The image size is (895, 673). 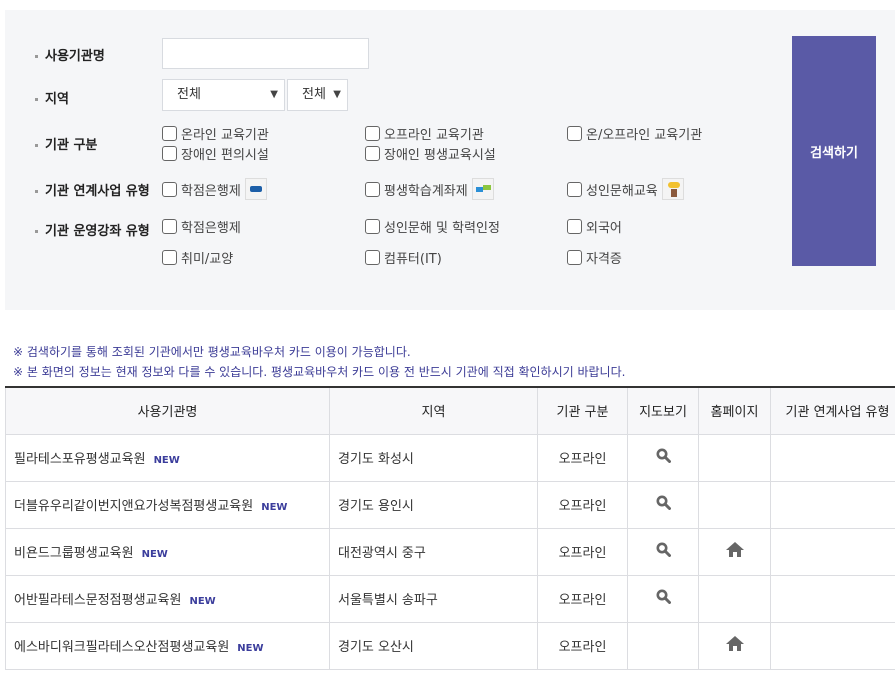 What do you see at coordinates (74, 553) in the screenshot?
I see `institution-name-link: 비욘드그룹평생교육원` at bounding box center [74, 553].